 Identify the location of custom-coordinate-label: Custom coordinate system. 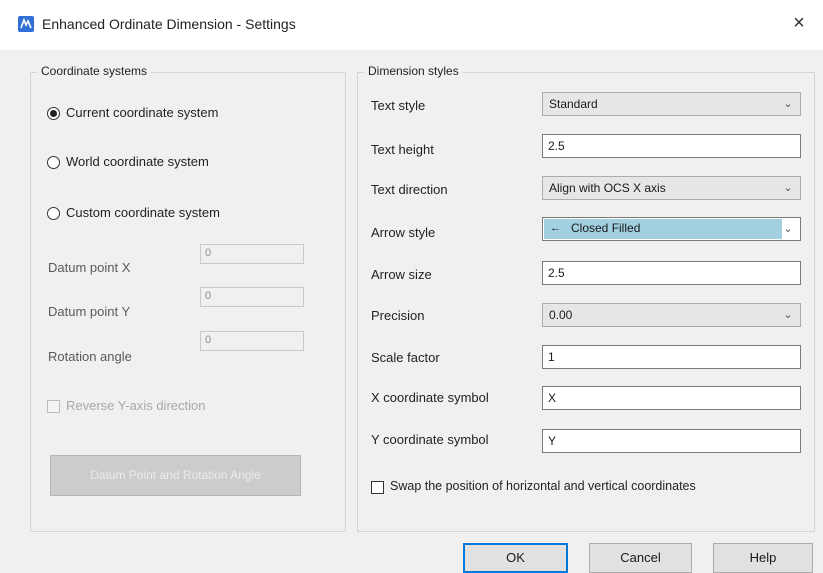
(143, 212).